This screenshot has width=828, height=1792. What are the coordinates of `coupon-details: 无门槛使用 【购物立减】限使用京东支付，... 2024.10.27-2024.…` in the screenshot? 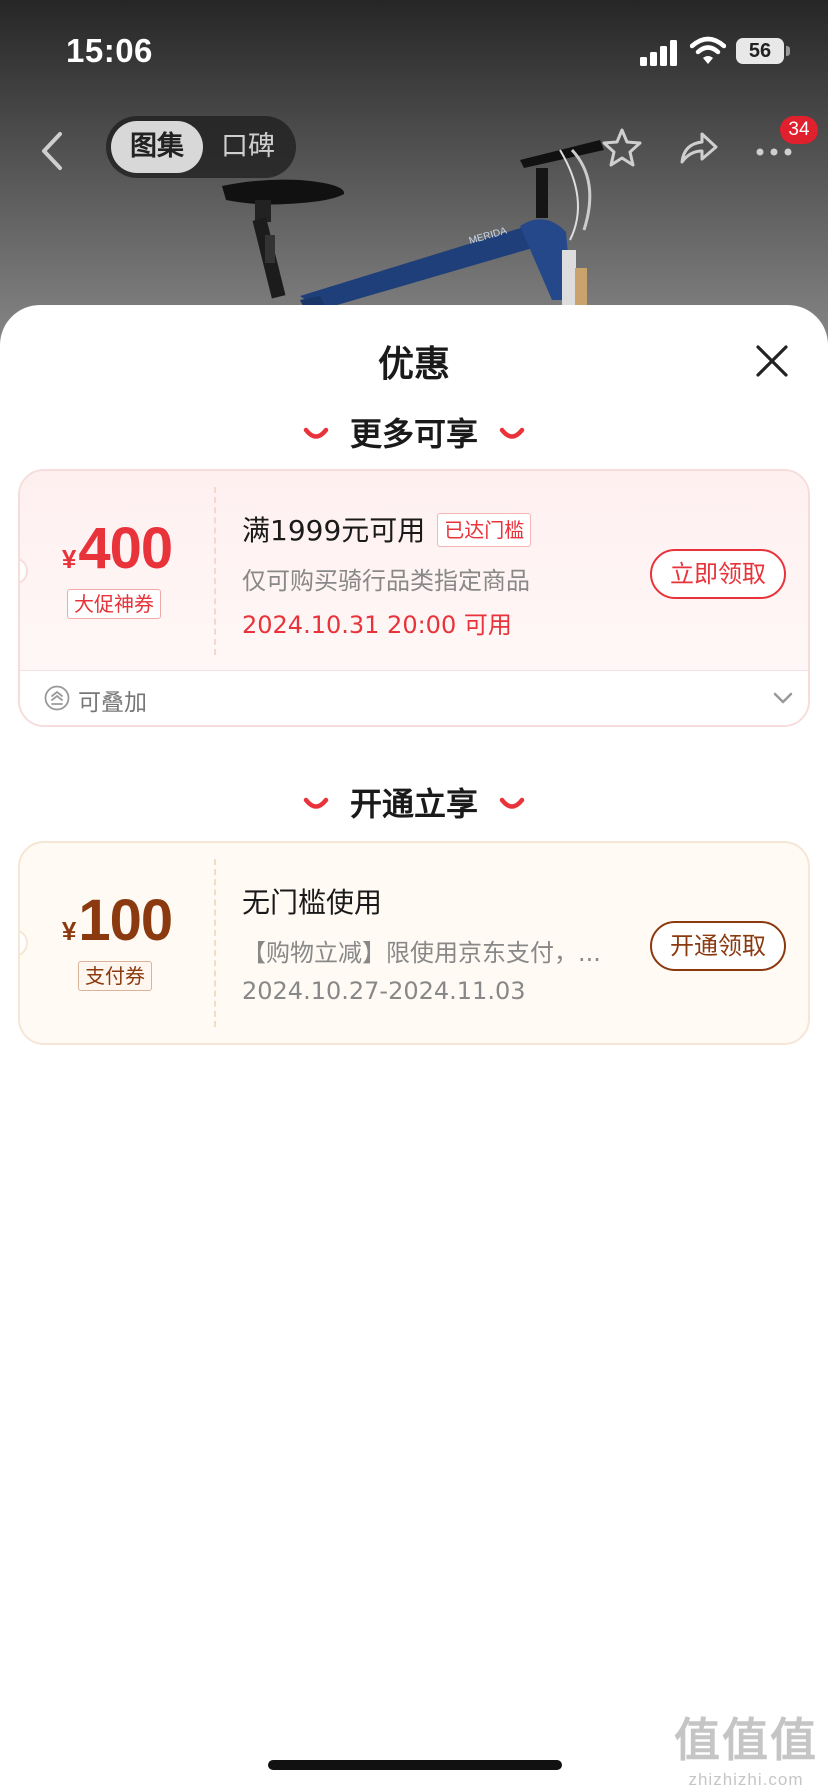 It's located at (427, 943).